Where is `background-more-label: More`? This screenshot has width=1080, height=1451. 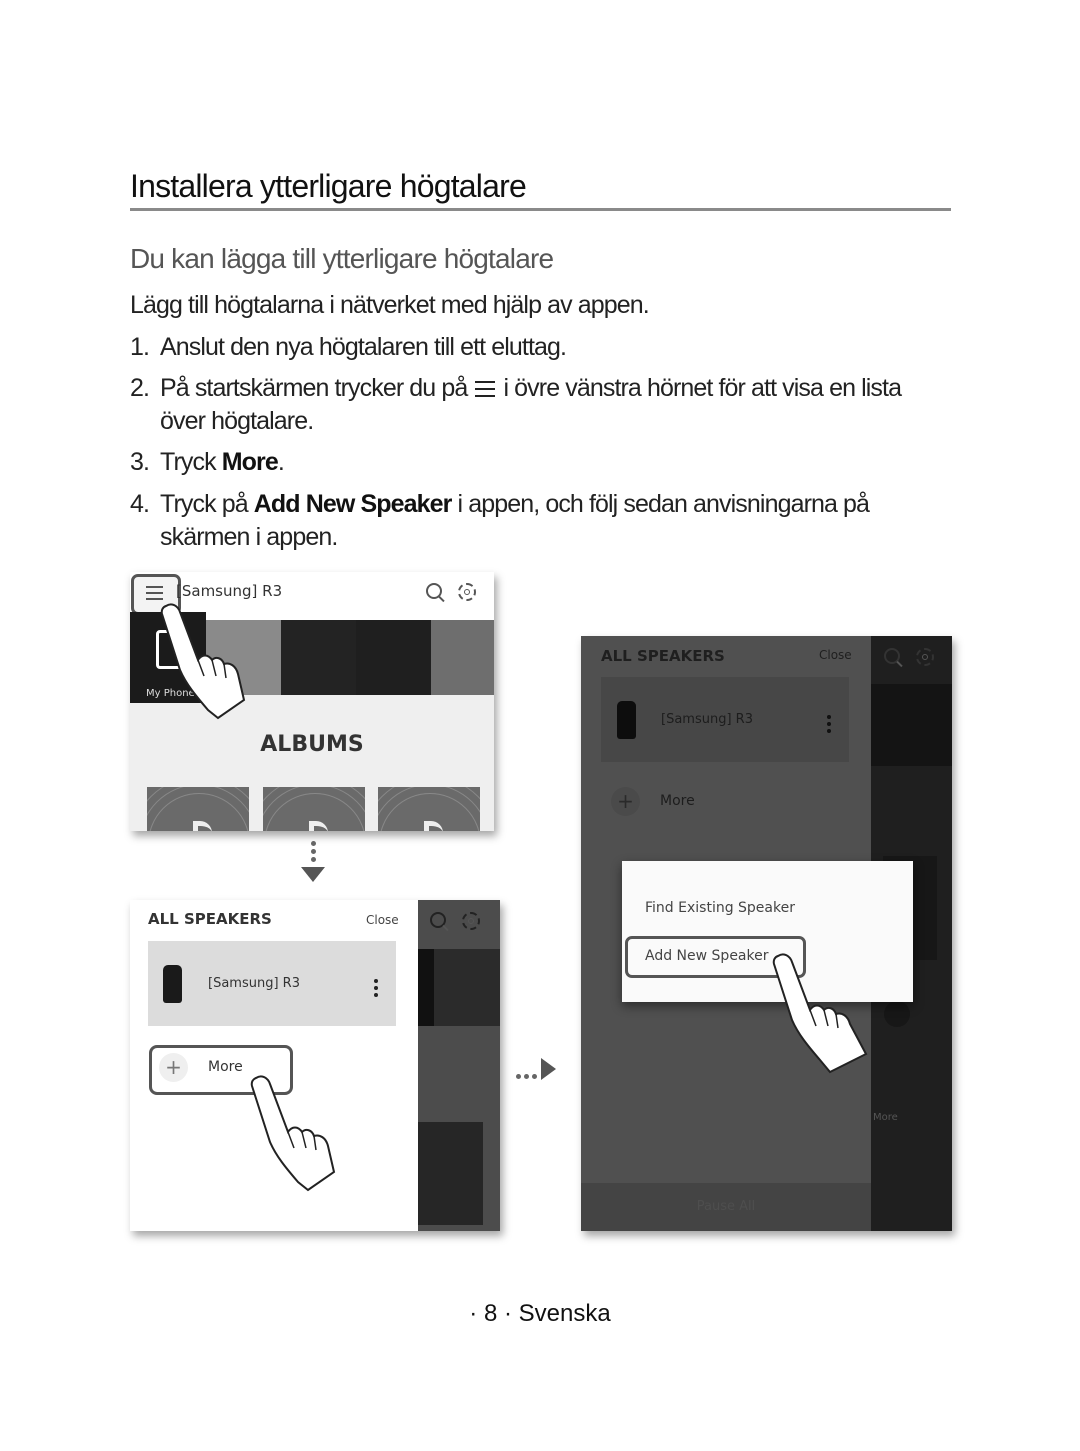
background-more-label: More is located at coordinates (885, 1117).